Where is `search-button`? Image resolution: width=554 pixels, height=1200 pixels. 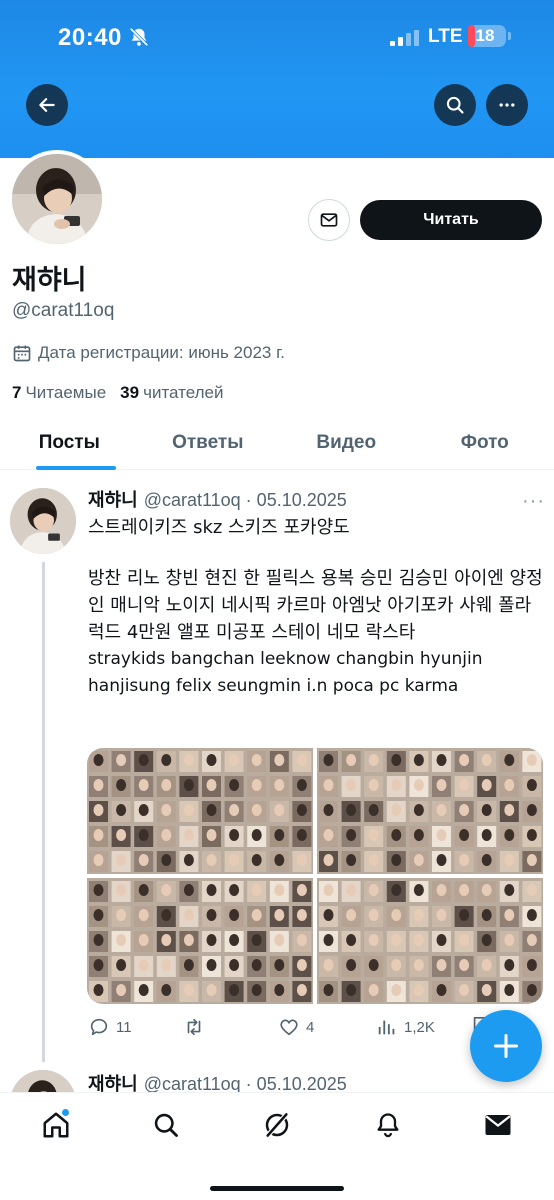 search-button is located at coordinates (455, 105).